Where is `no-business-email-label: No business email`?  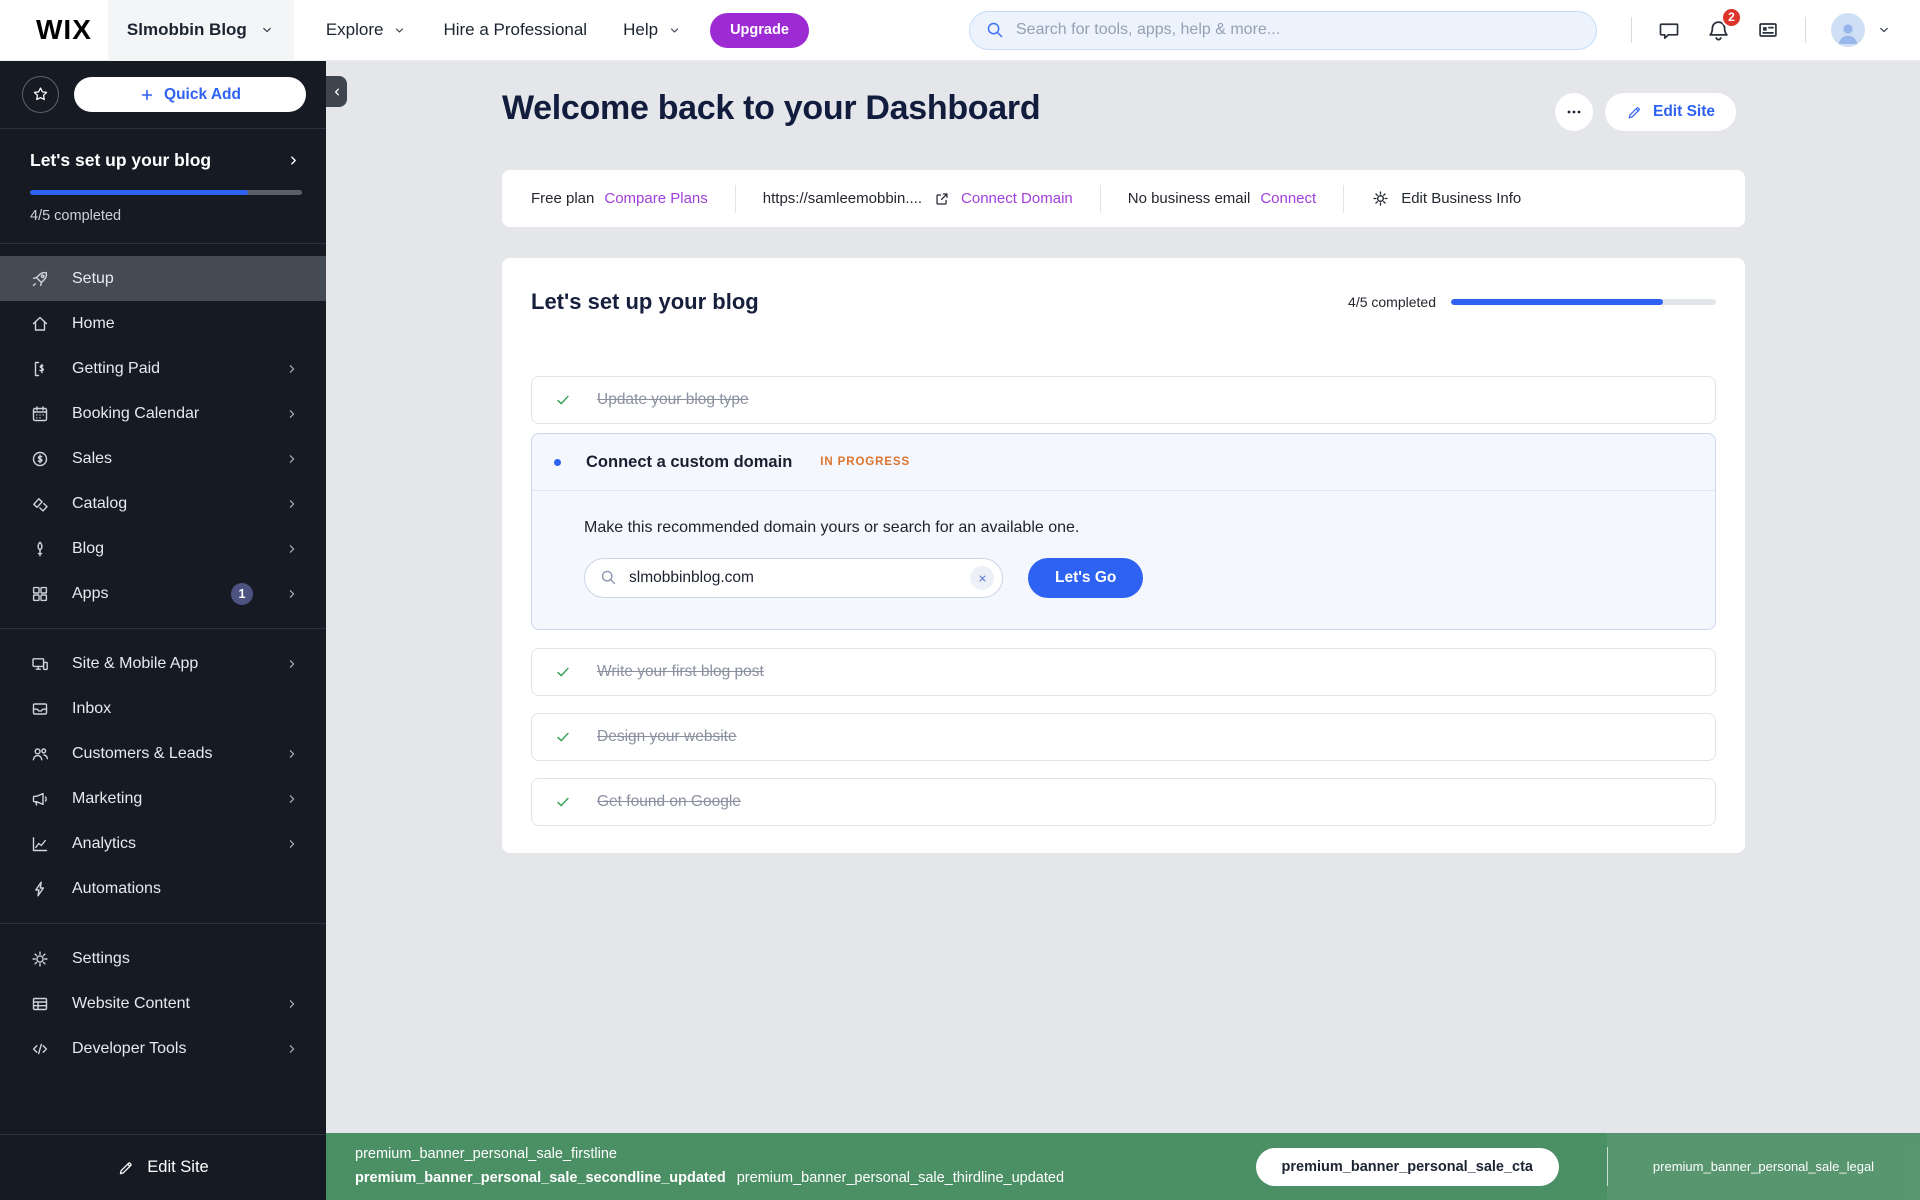
no-business-email-label: No business email is located at coordinates (1189, 198).